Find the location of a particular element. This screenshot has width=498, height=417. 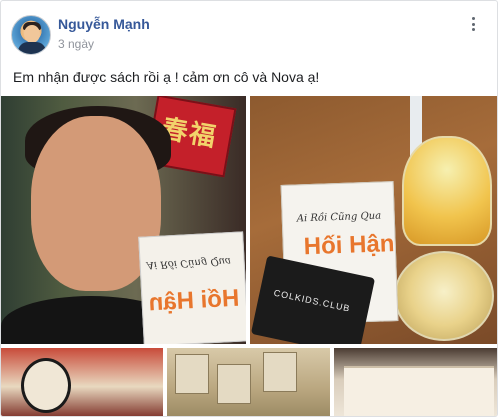

more-options-icon is located at coordinates (473, 24).